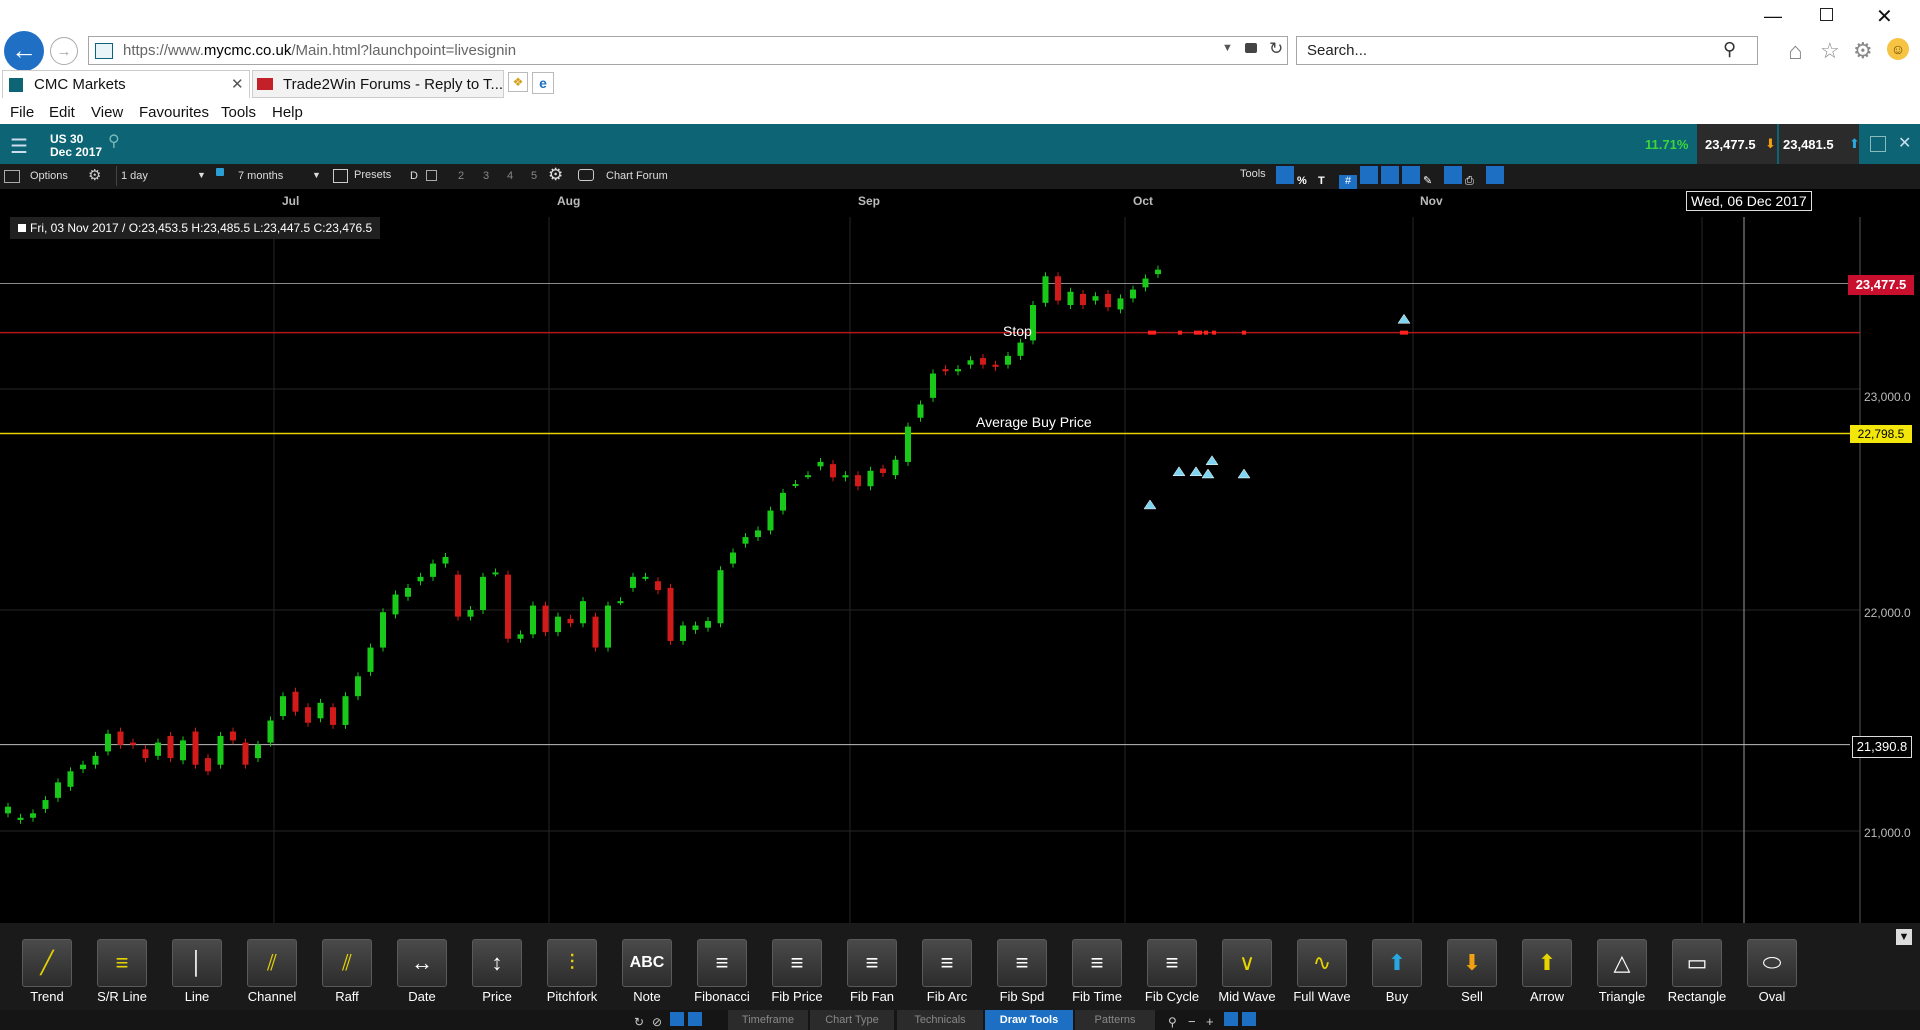 The height and width of the screenshot is (1030, 1920). I want to click on draw-tool-note: ABC Note, so click(647, 971).